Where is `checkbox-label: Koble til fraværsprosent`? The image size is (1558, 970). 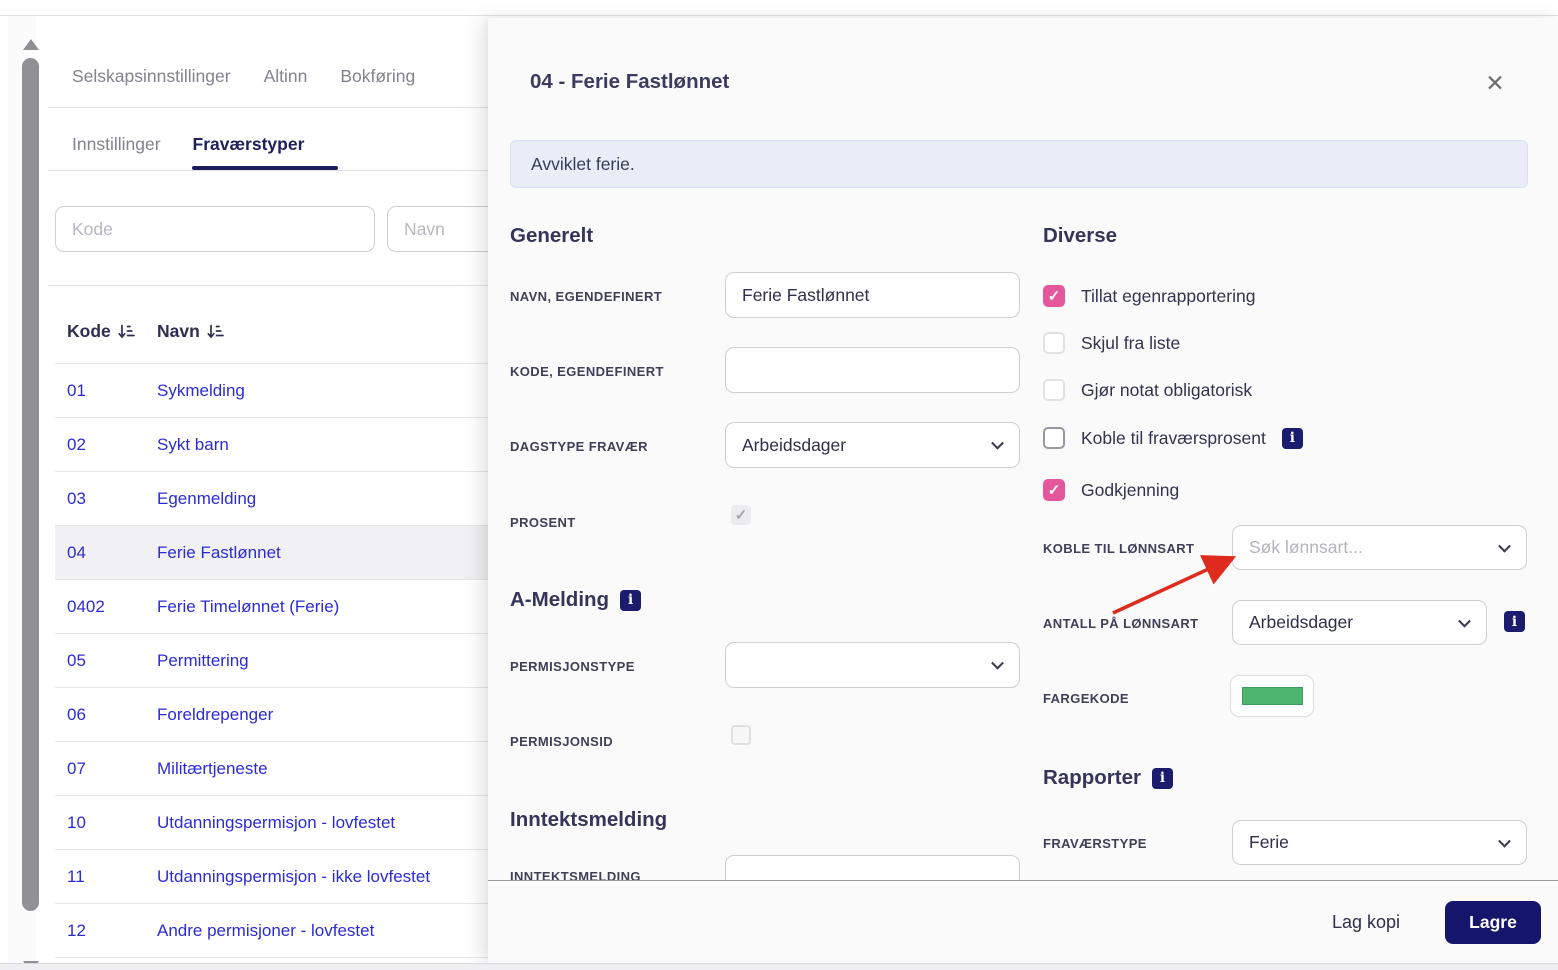
checkbox-label: Koble til fraværsprosent is located at coordinates (1173, 437).